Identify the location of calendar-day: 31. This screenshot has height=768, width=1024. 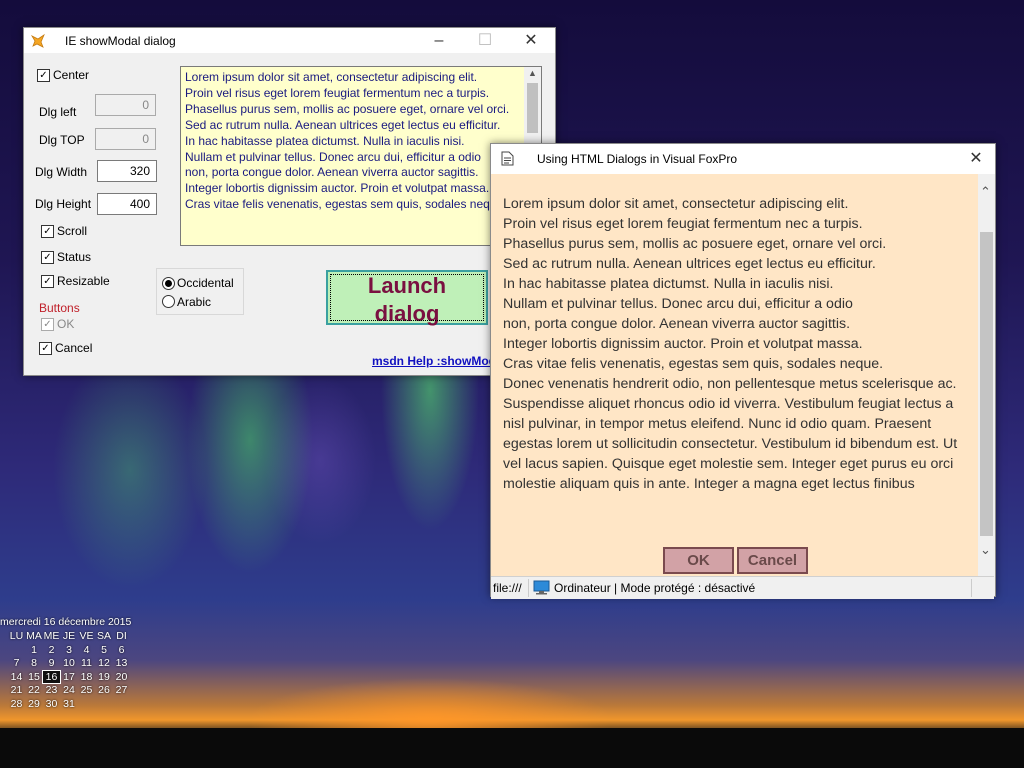
(69, 704).